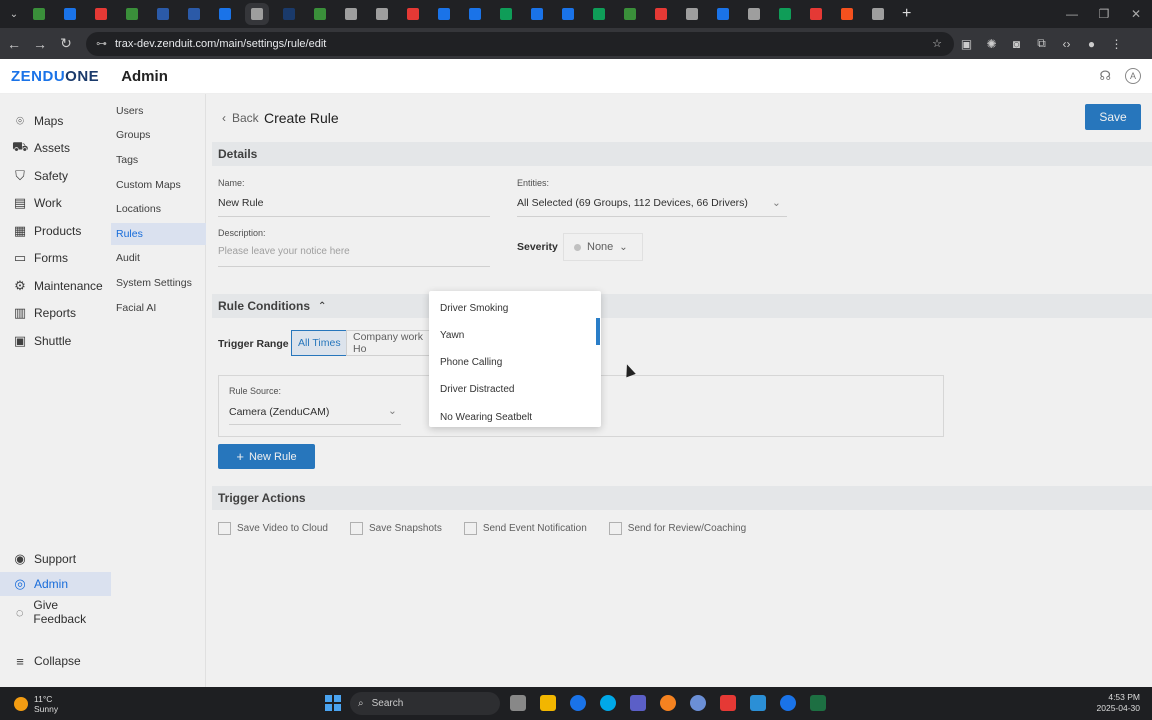  I want to click on nav-item-admin: ◎ Admin, so click(40, 584).